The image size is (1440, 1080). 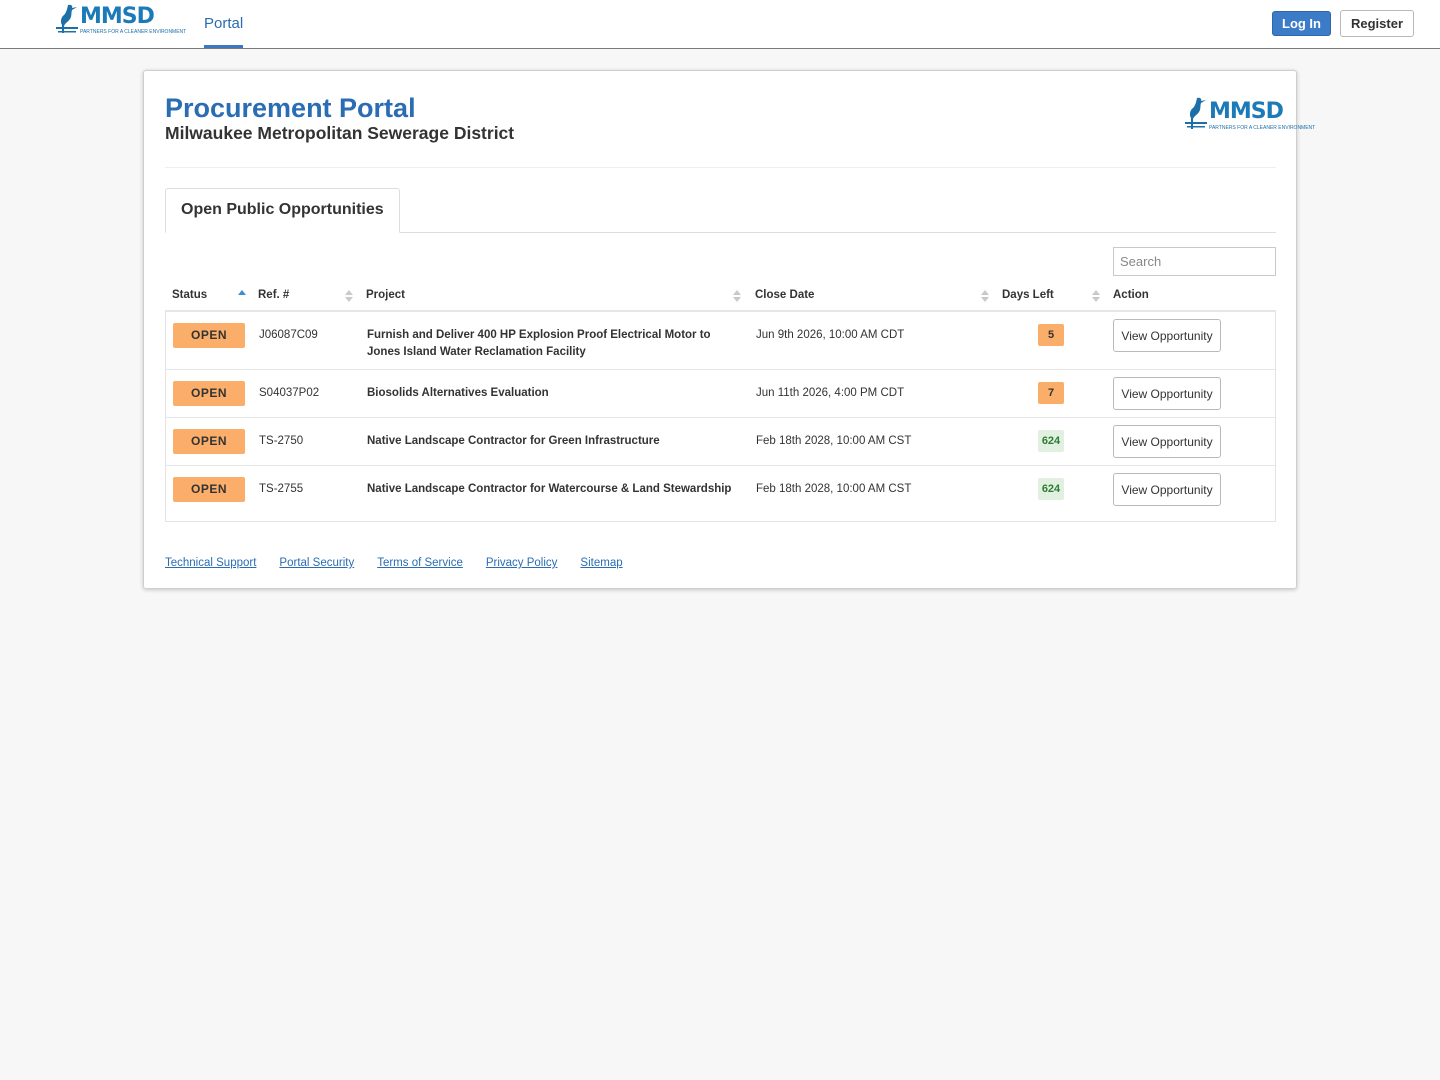 I want to click on nav-portal-link: Portal, so click(x=224, y=24).